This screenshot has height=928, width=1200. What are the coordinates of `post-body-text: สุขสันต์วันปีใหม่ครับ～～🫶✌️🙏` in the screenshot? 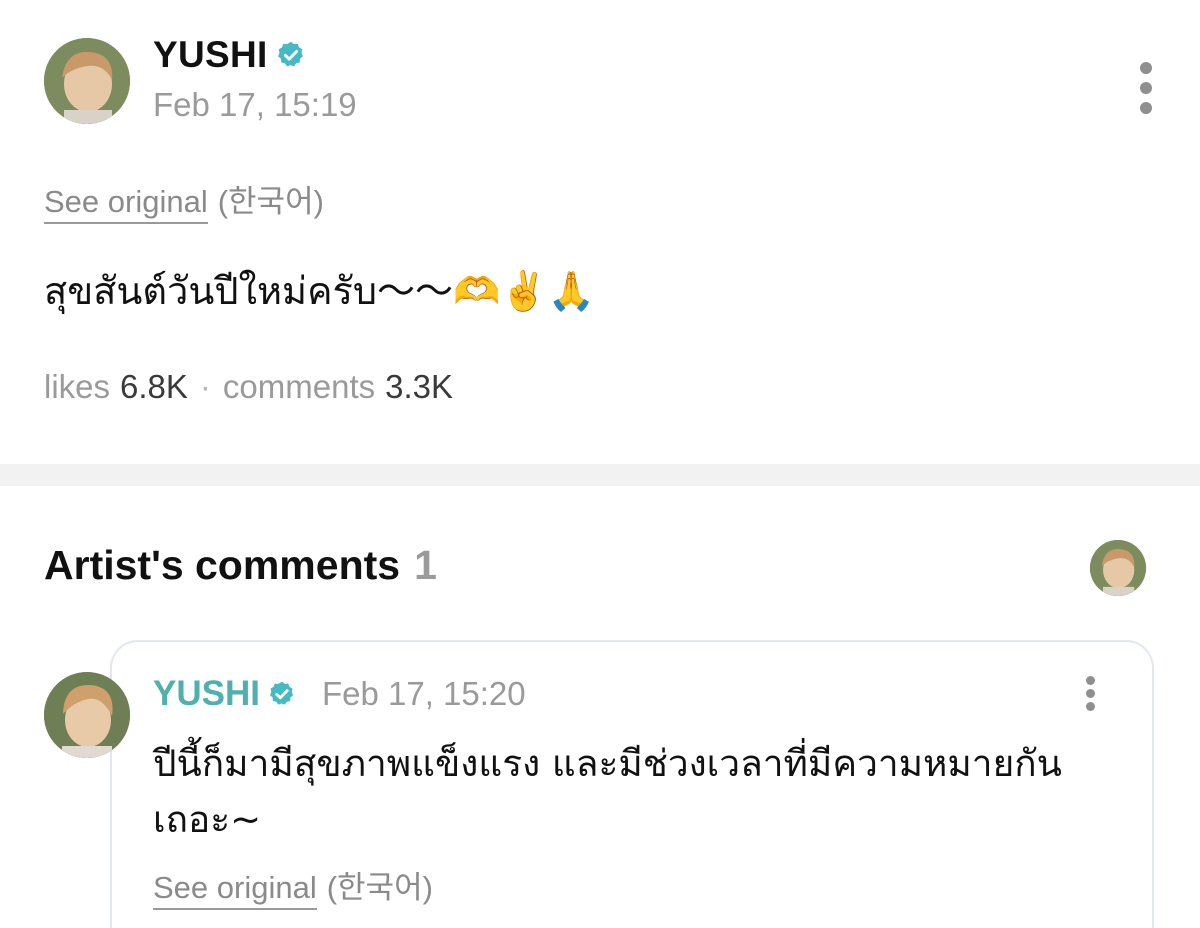 It's located at (320, 291).